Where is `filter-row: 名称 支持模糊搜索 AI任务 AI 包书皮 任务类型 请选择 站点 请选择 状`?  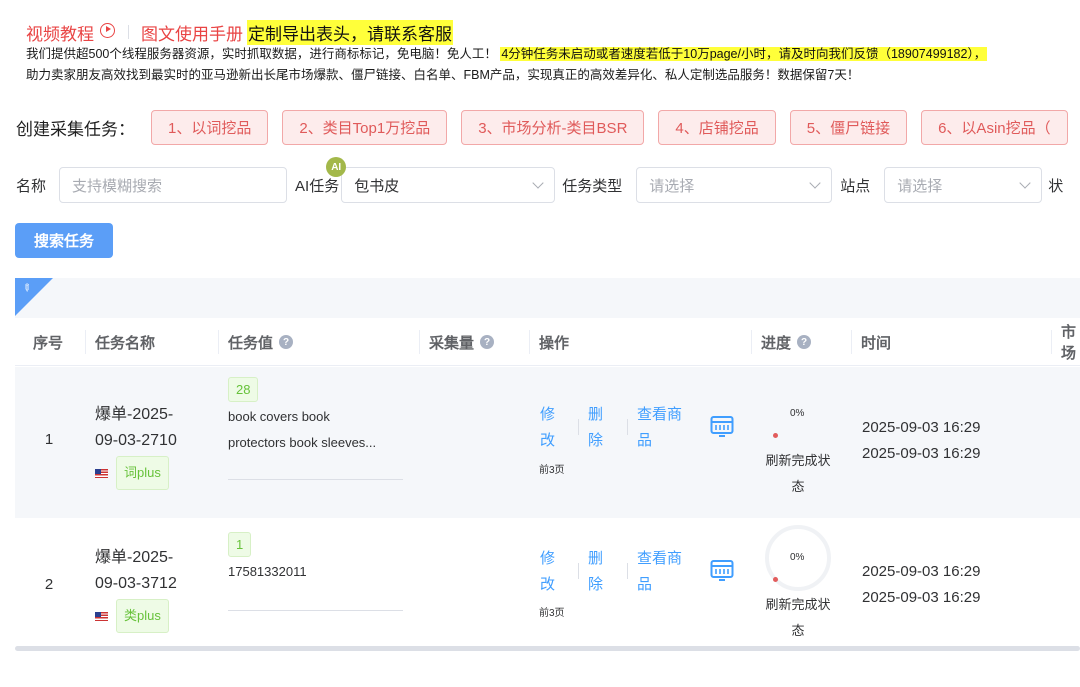 filter-row: 名称 支持模糊搜索 AI任务 AI 包书皮 任务类型 请选择 站点 请选择 状 is located at coordinates (539, 180).